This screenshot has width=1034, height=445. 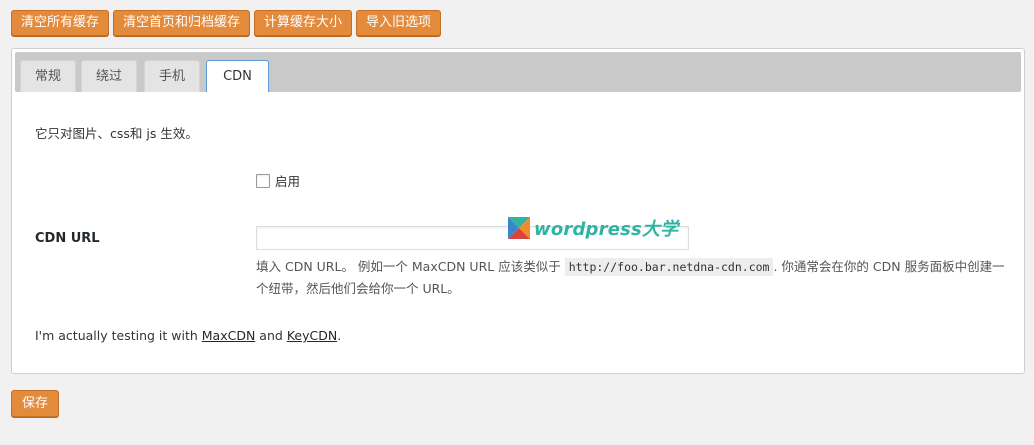 What do you see at coordinates (518, 72) in the screenshot?
I see `tab-bar: 常规 绕过 手机 CDN` at bounding box center [518, 72].